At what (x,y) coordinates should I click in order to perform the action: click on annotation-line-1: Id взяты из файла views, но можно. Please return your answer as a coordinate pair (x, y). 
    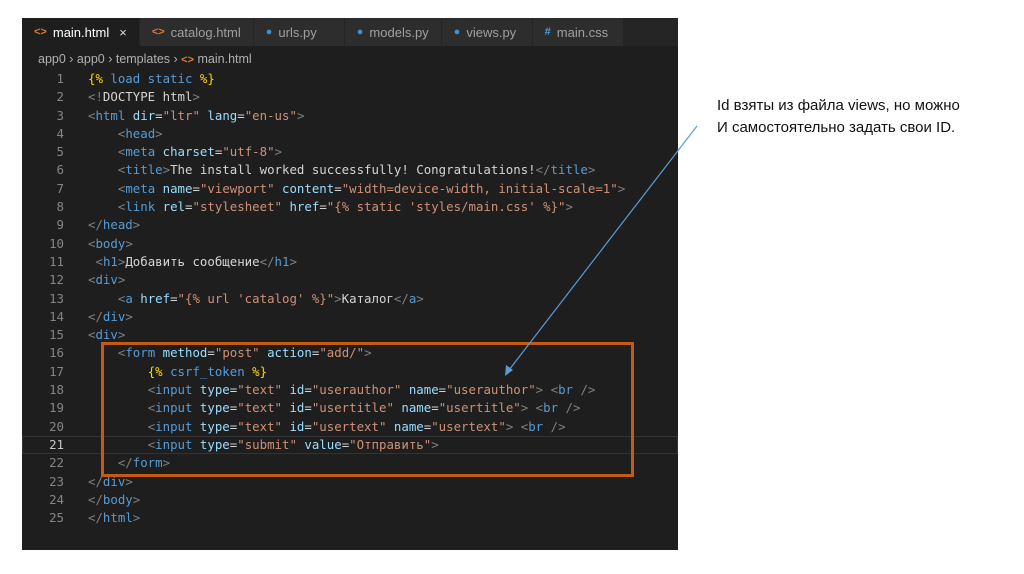
    Looking at the image, I should click on (838, 105).